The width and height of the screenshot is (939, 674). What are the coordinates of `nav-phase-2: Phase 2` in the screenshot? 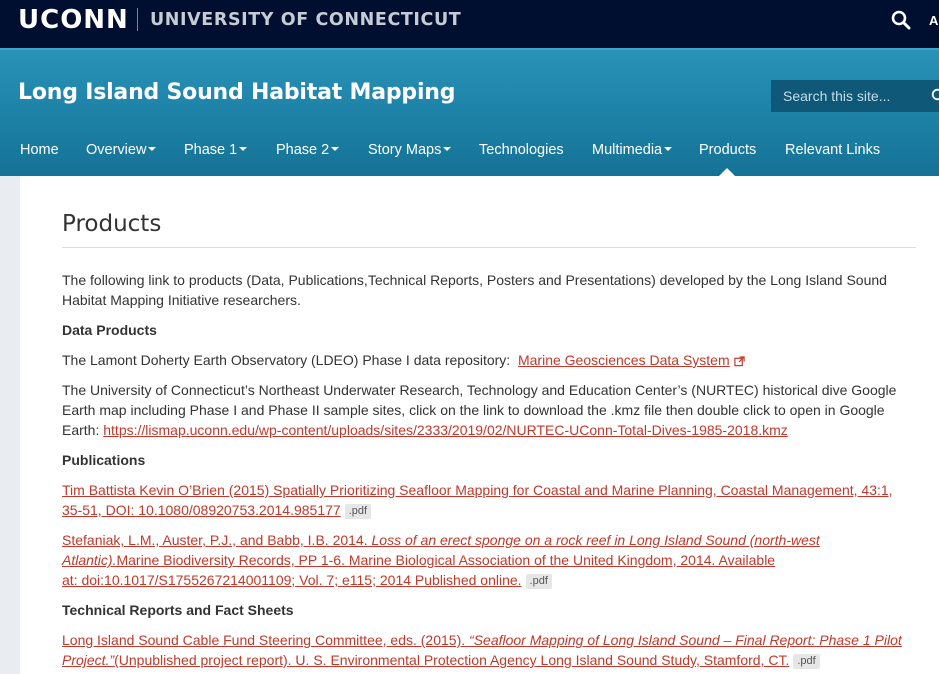 It's located at (308, 150).